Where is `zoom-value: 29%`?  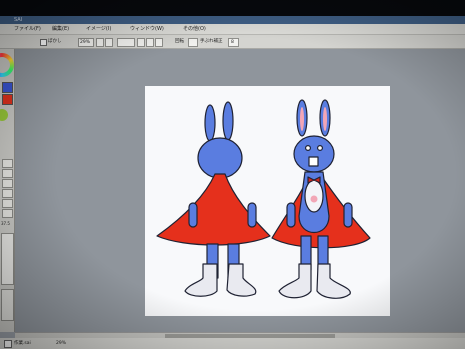
zoom-value: 29% is located at coordinates (85, 42).